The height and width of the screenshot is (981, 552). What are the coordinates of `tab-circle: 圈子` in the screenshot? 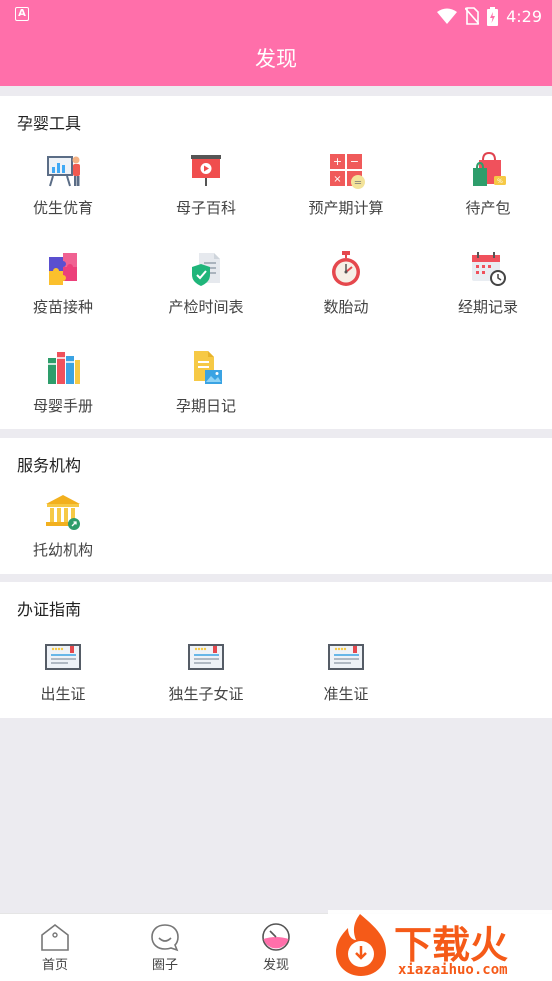 It's located at (165, 947).